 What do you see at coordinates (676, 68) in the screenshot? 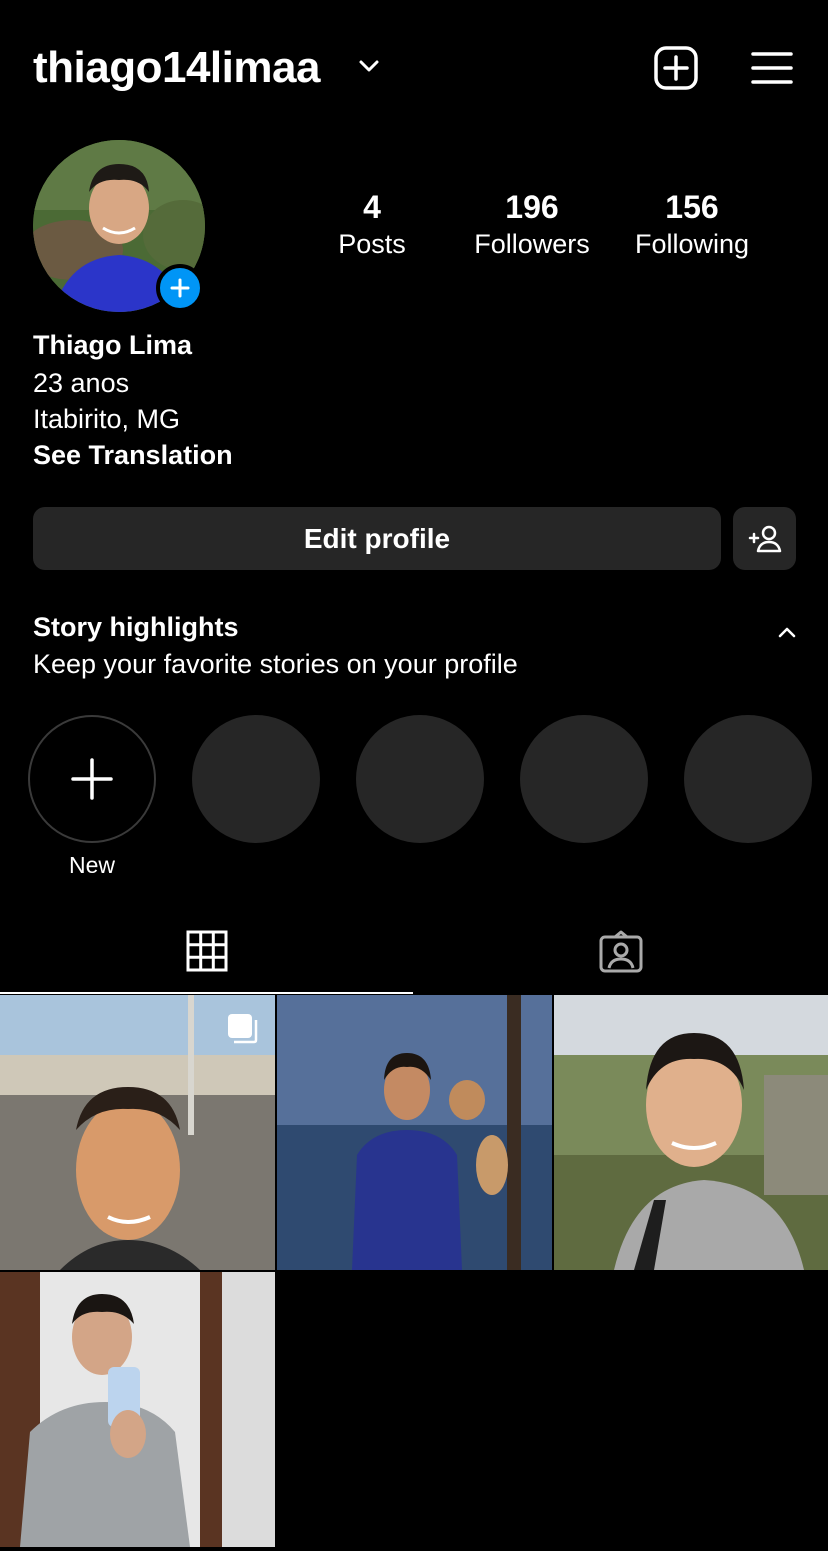
I see `new-post-icon` at bounding box center [676, 68].